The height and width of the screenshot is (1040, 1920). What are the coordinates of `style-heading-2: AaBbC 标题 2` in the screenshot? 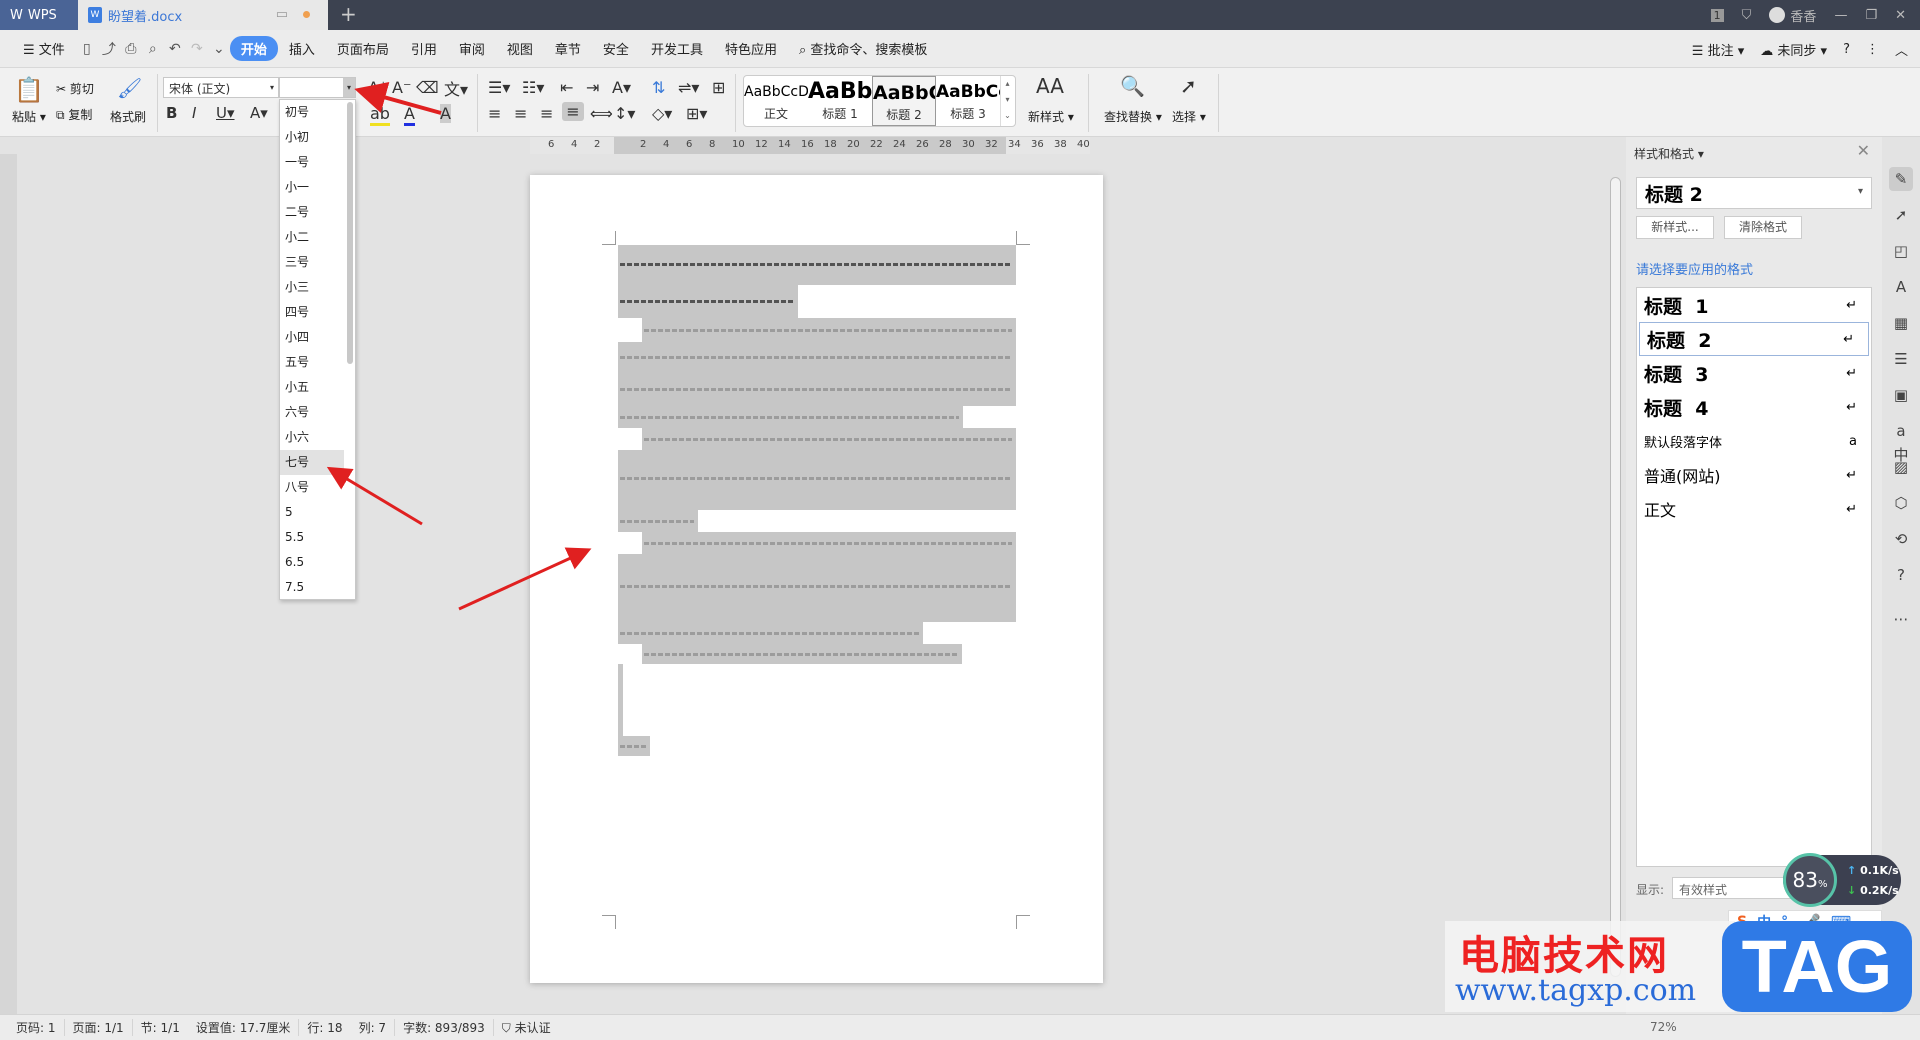 It's located at (904, 101).